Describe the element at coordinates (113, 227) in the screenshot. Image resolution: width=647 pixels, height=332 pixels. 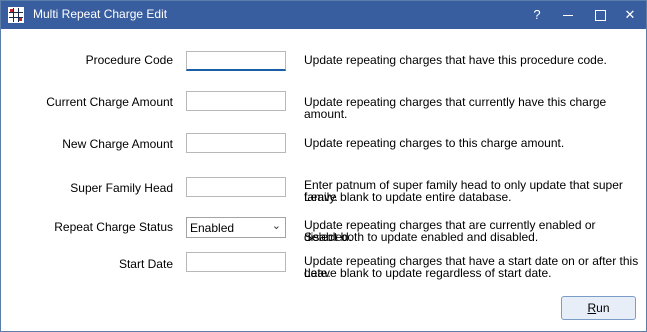
I see `repeat-charge-status-label: Repeat Charge Status` at that location.